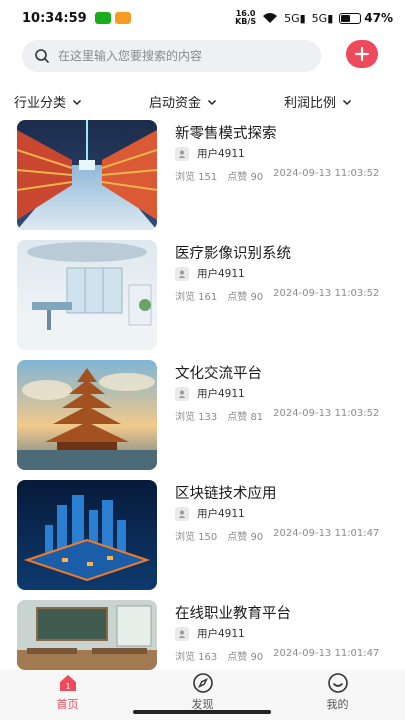 The height and width of the screenshot is (720, 405). What do you see at coordinates (196, 297) in the screenshot?
I see `view-count: 浏览 161` at bounding box center [196, 297].